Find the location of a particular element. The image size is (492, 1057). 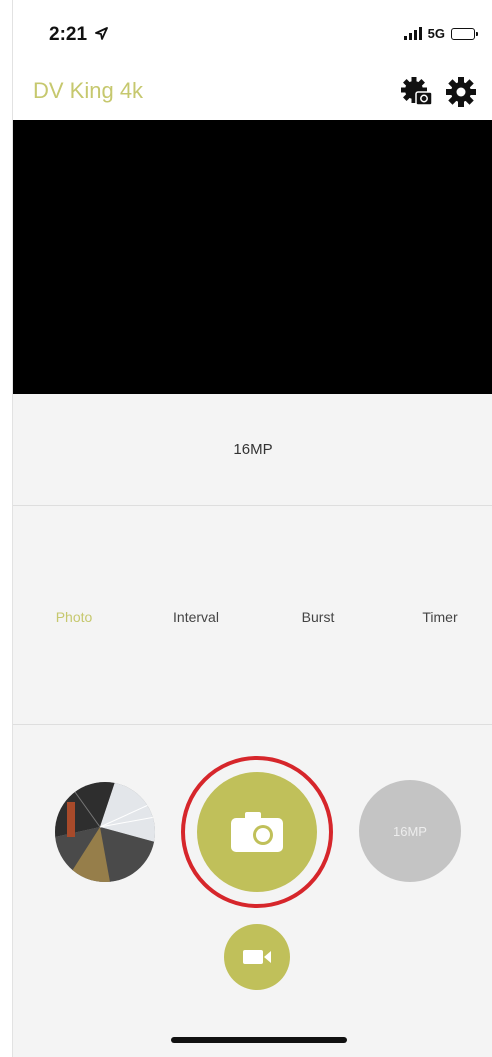

signal-icon is located at coordinates (412, 33).